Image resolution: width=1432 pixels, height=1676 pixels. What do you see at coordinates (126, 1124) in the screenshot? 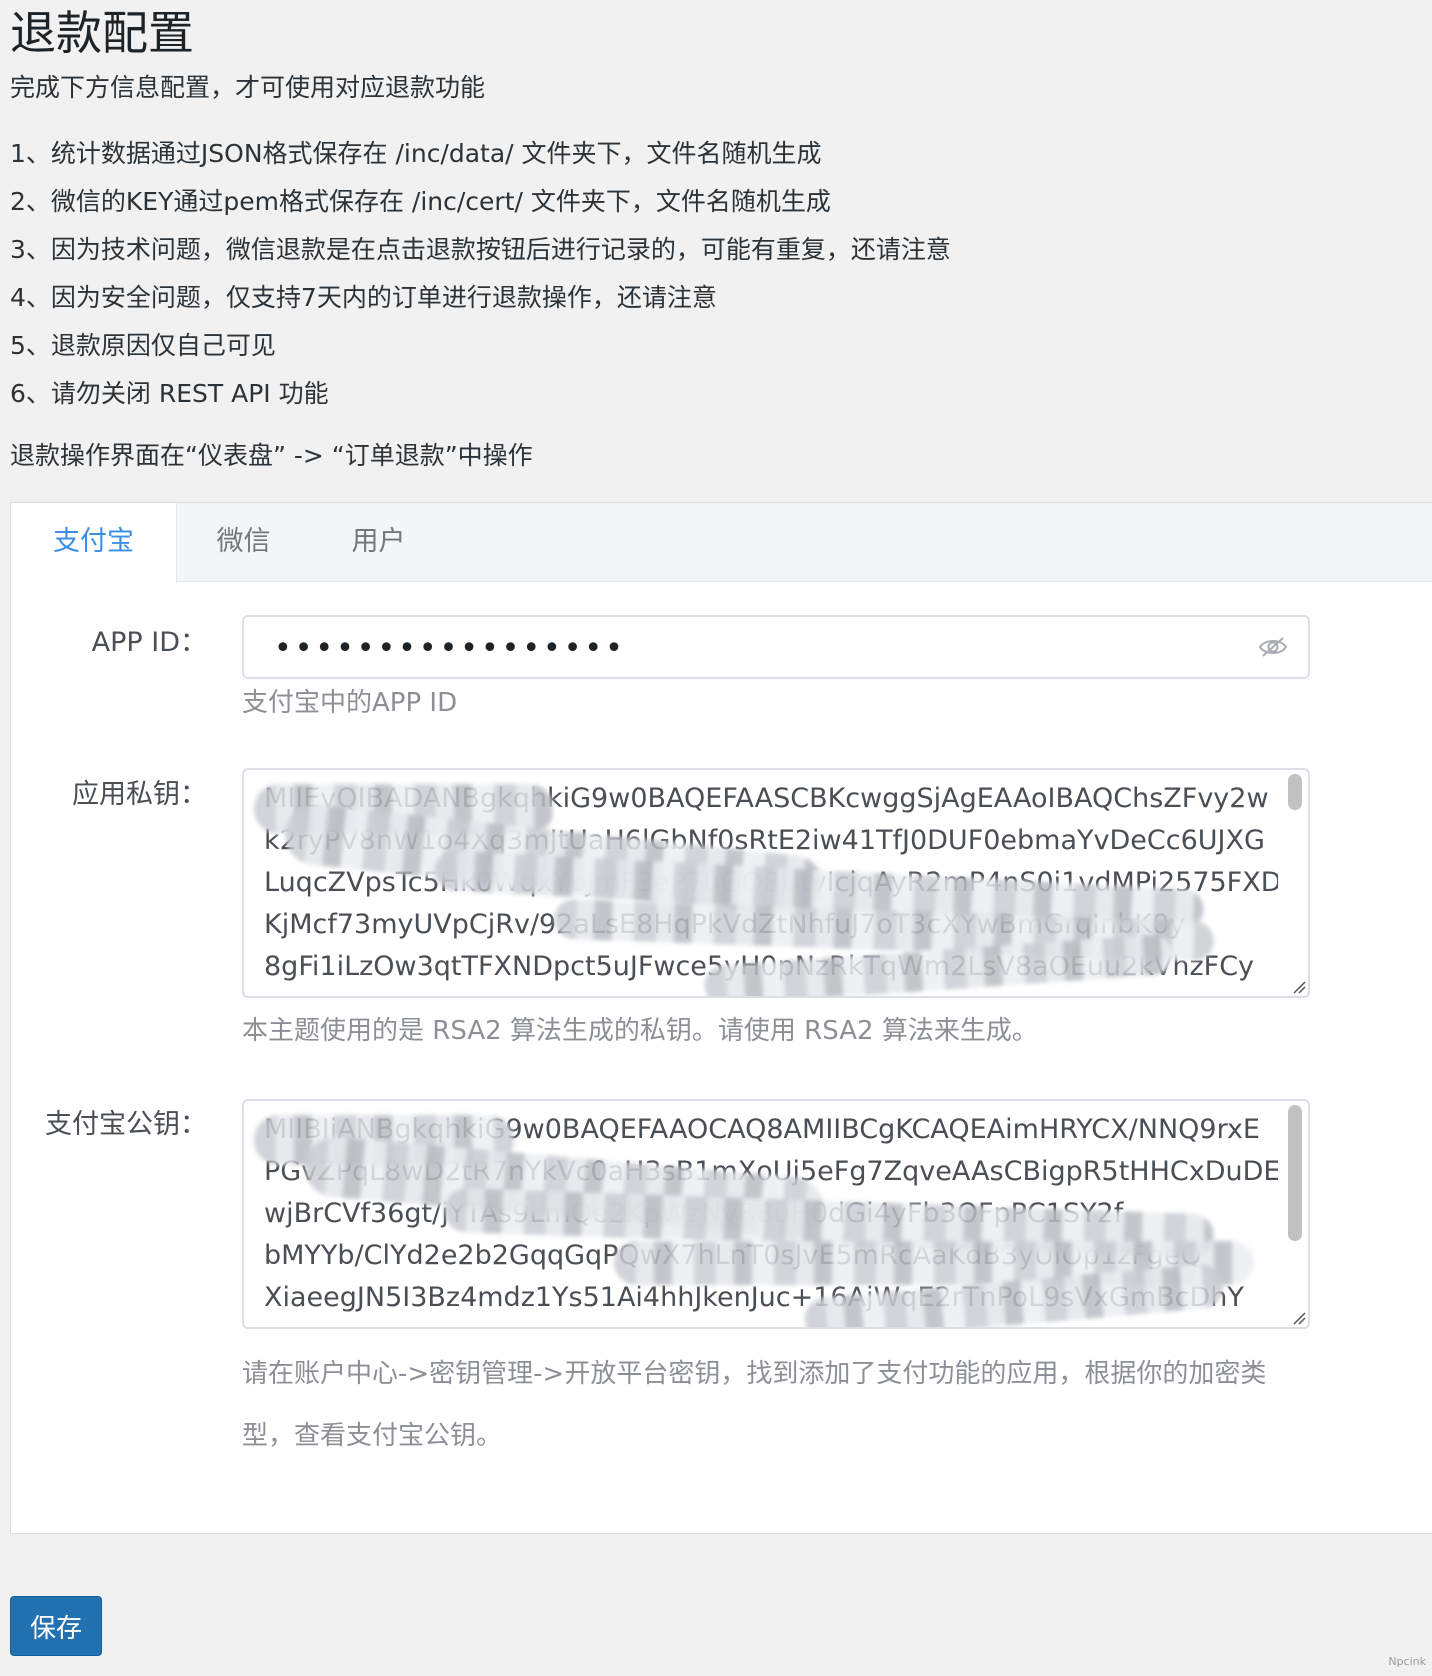
I see `alipay-public-key-label: 支付宝公钥：` at bounding box center [126, 1124].